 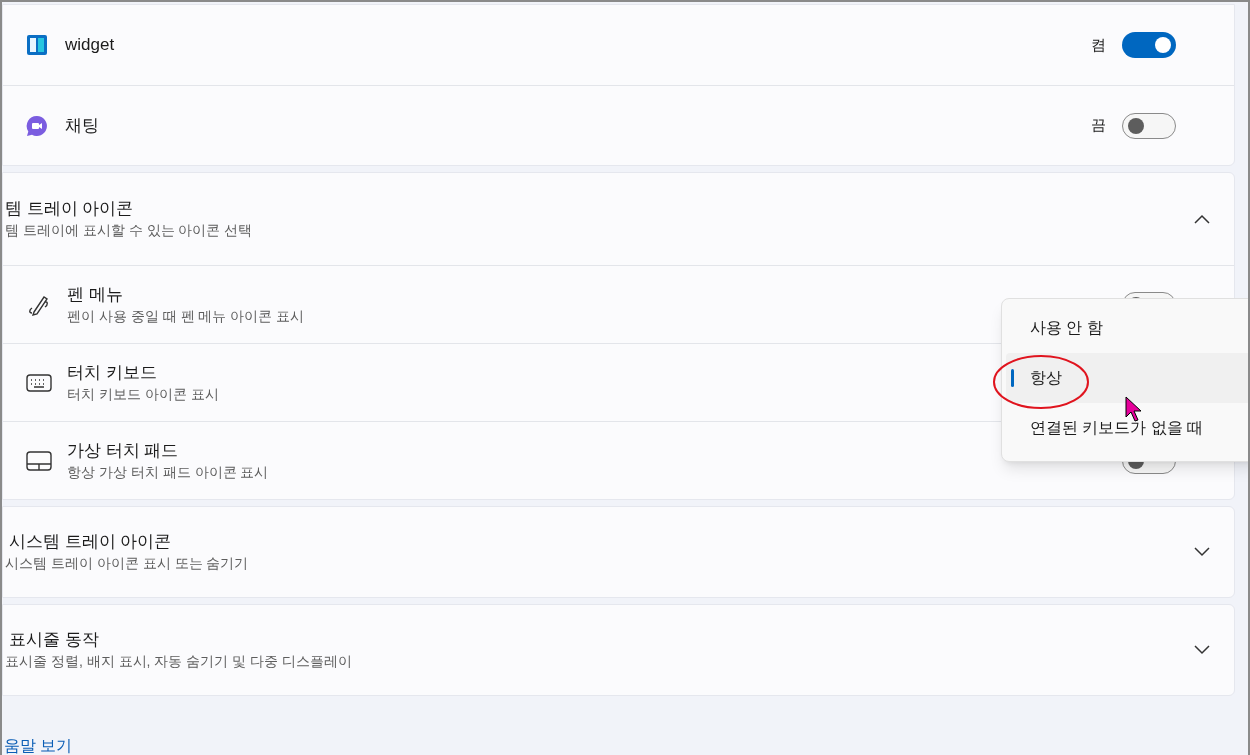 What do you see at coordinates (39, 382) in the screenshot?
I see `keyboard-icon` at bounding box center [39, 382].